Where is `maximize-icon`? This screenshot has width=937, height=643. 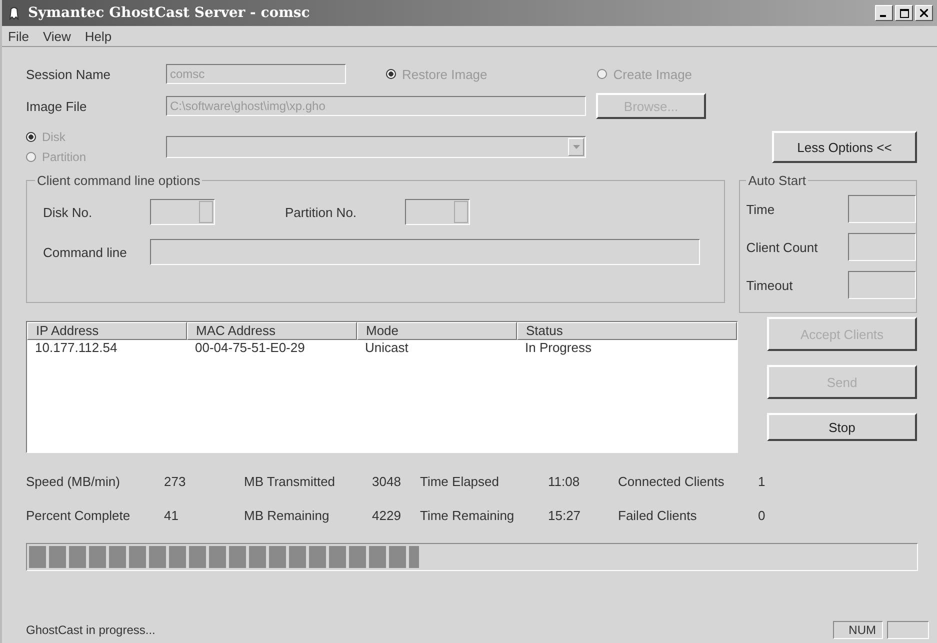
maximize-icon is located at coordinates (904, 13).